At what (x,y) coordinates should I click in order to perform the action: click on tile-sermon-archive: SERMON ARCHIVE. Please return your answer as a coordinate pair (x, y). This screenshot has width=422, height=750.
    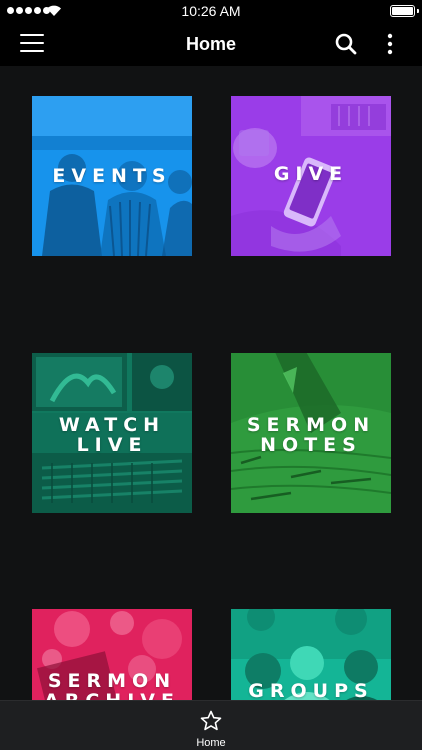
    Looking at the image, I should click on (112, 654).